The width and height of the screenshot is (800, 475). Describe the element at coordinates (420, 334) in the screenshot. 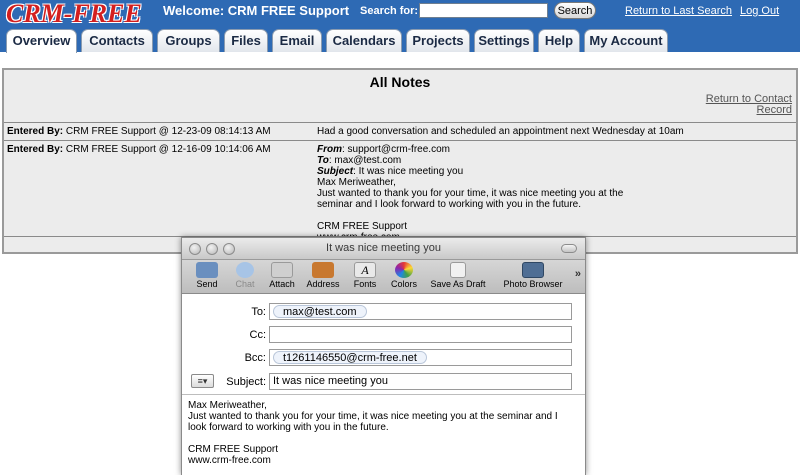

I see `cc-field` at that location.